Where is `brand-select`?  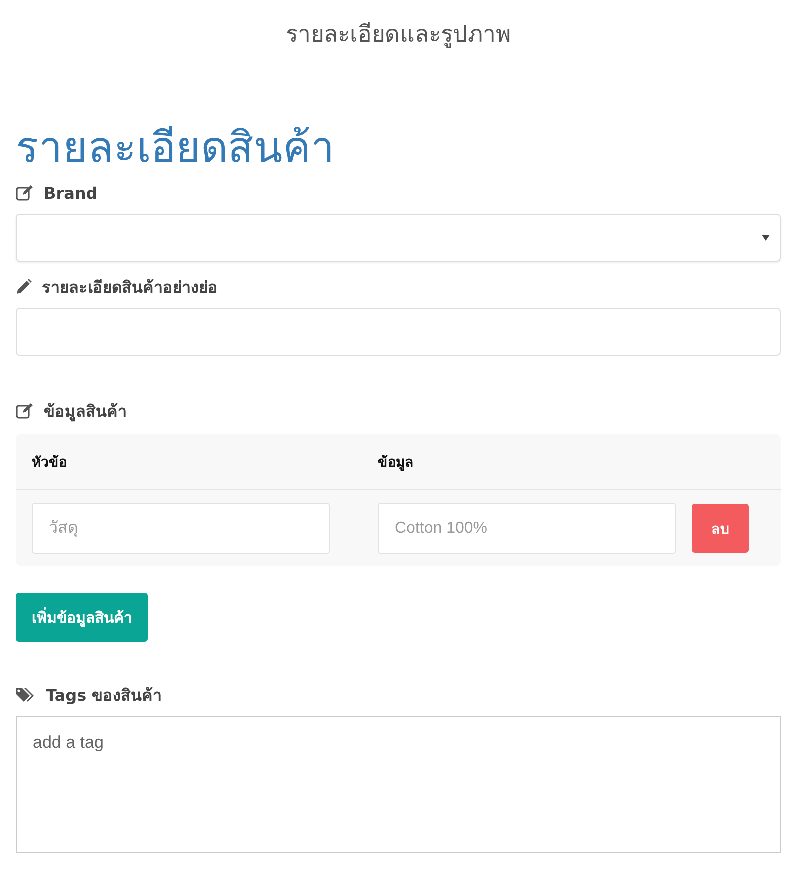 brand-select is located at coordinates (398, 238).